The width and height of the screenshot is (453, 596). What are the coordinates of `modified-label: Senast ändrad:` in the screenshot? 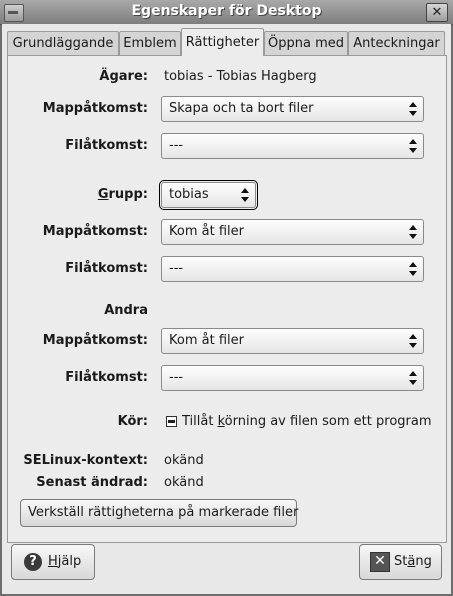 It's located at (92, 482).